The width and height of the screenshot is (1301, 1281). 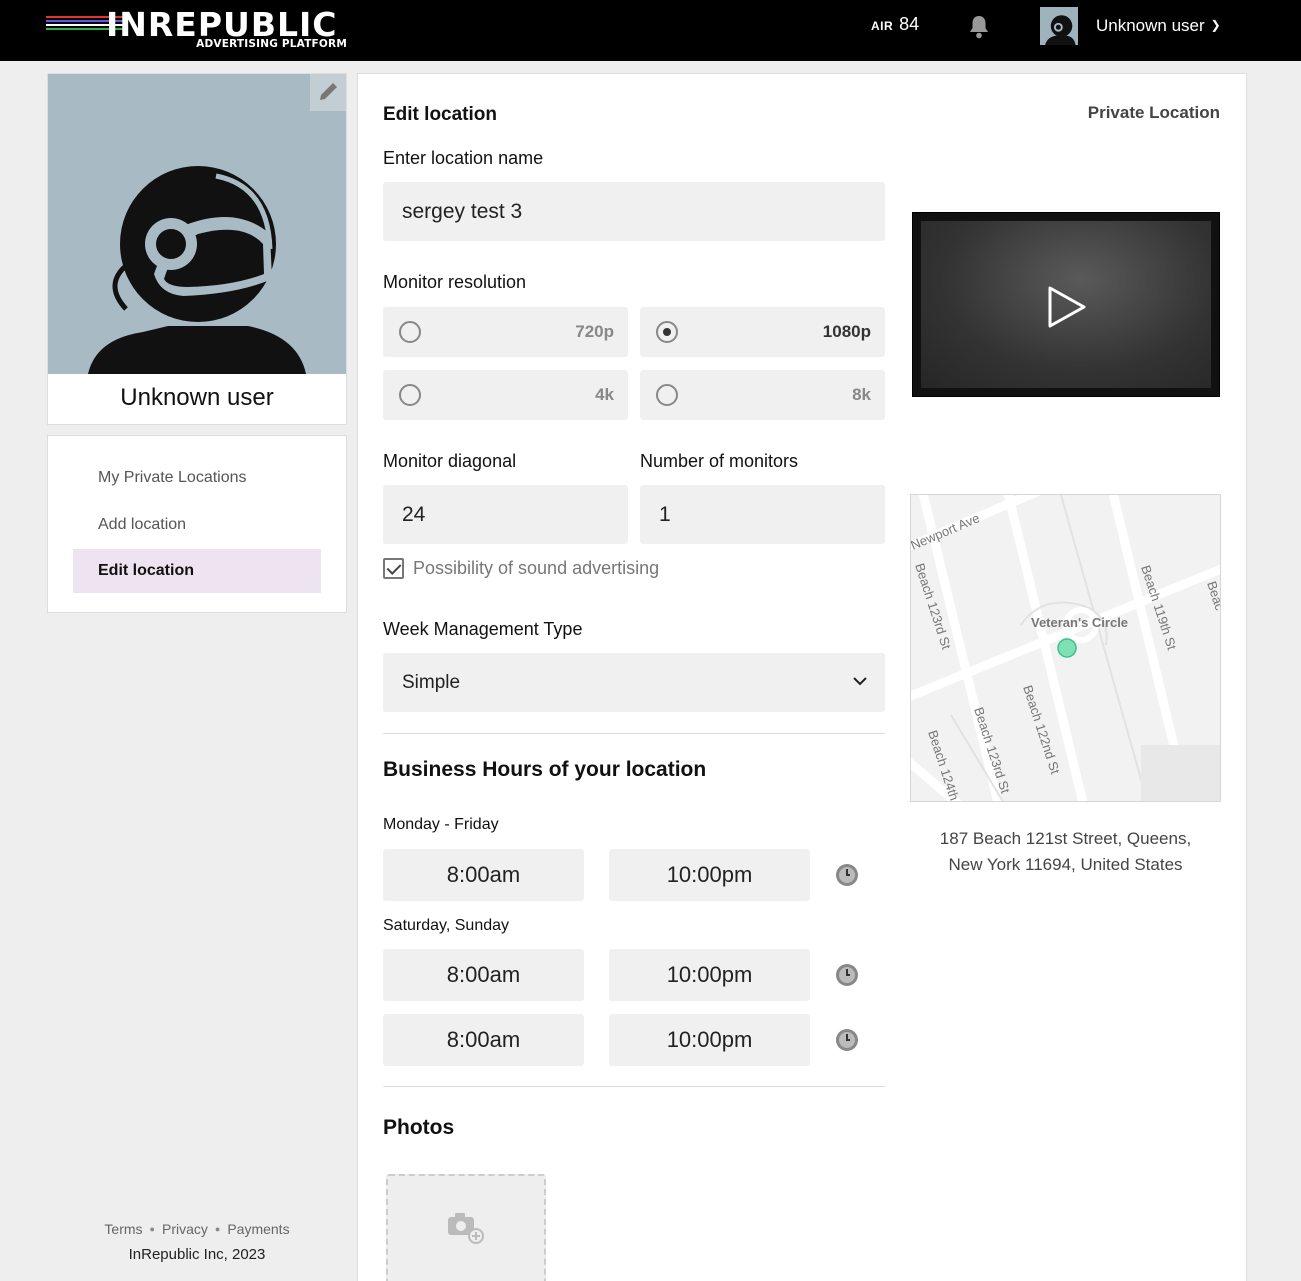 What do you see at coordinates (762, 514) in the screenshot?
I see `monitors-input: 1` at bounding box center [762, 514].